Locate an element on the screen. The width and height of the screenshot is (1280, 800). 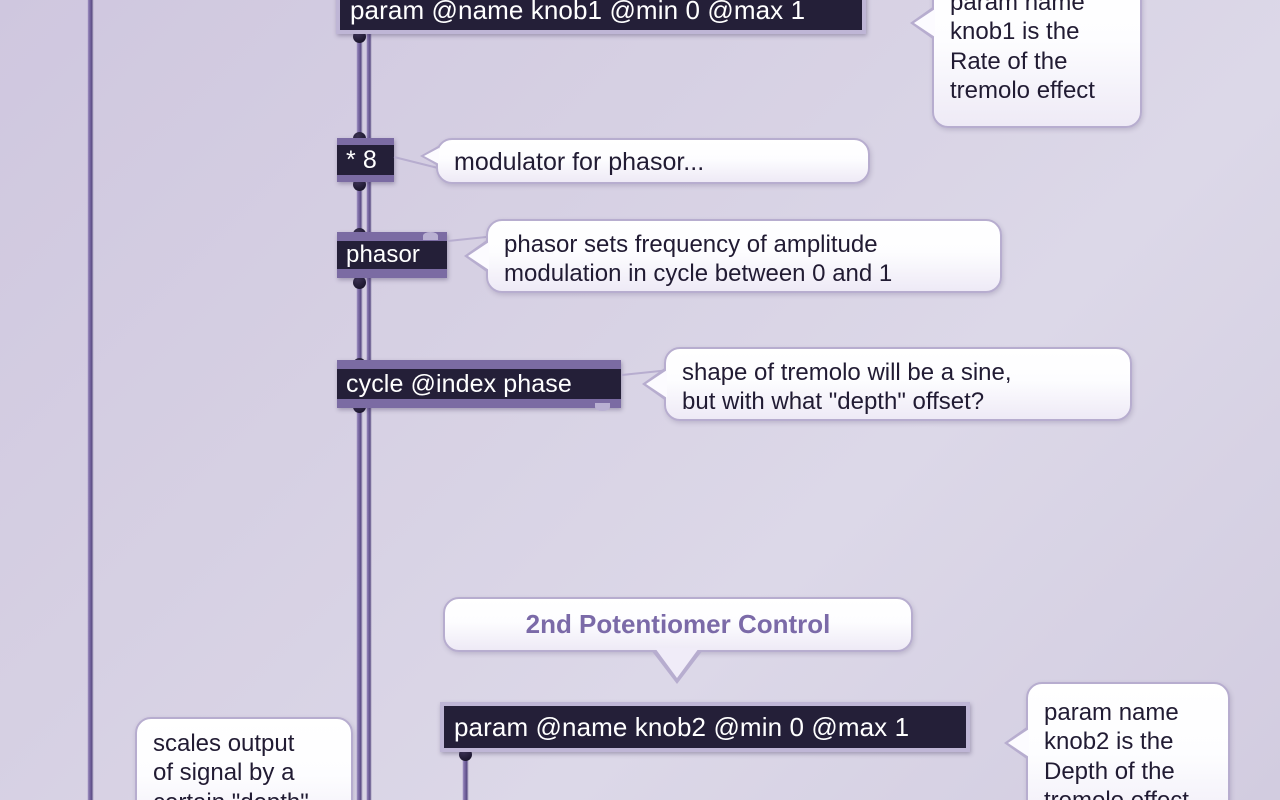
param-knob2-object: param @name knob2 @min 0 @max 1 is located at coordinates (705, 727).